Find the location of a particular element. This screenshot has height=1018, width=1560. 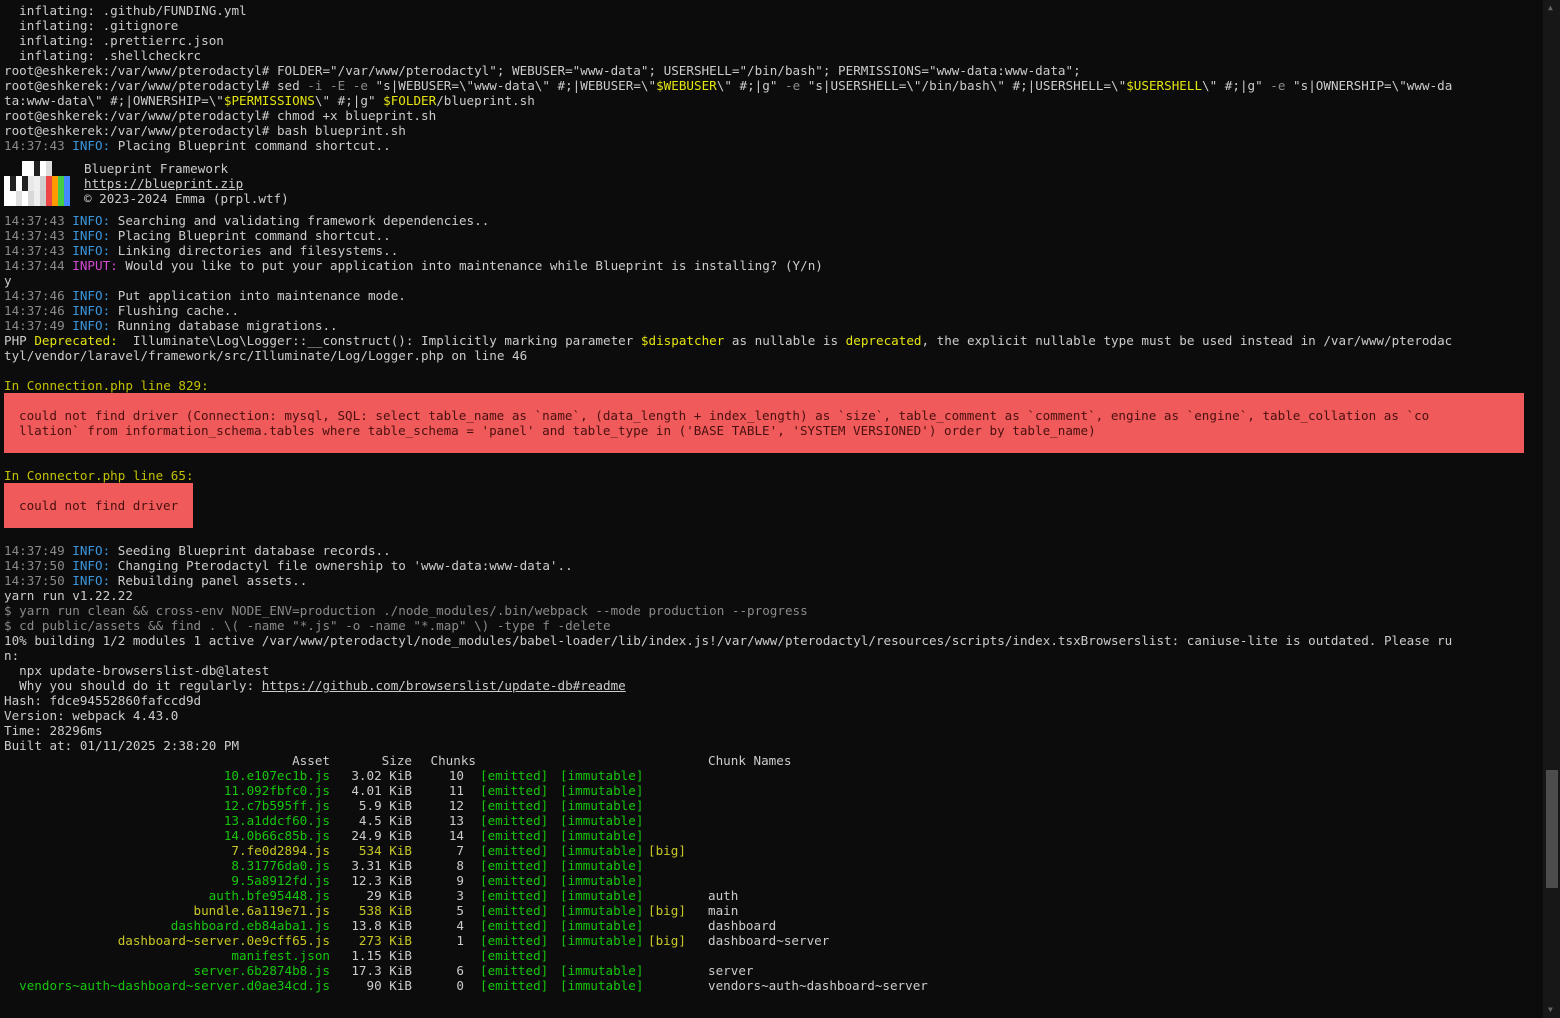

variable-text: $FOLDER is located at coordinates (410, 100).